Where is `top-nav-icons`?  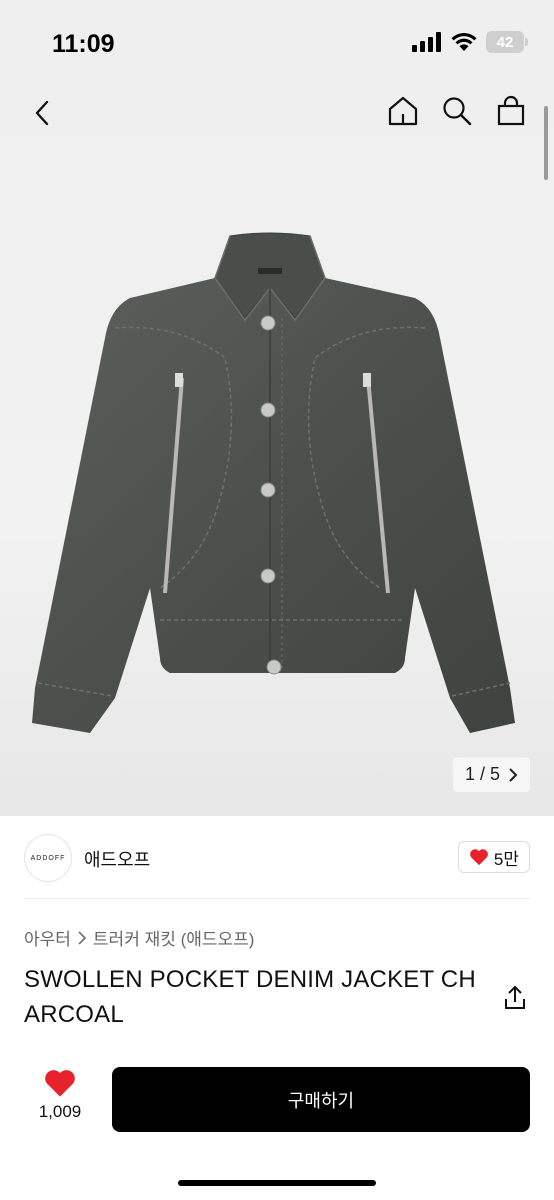
top-nav-icons is located at coordinates (457, 111).